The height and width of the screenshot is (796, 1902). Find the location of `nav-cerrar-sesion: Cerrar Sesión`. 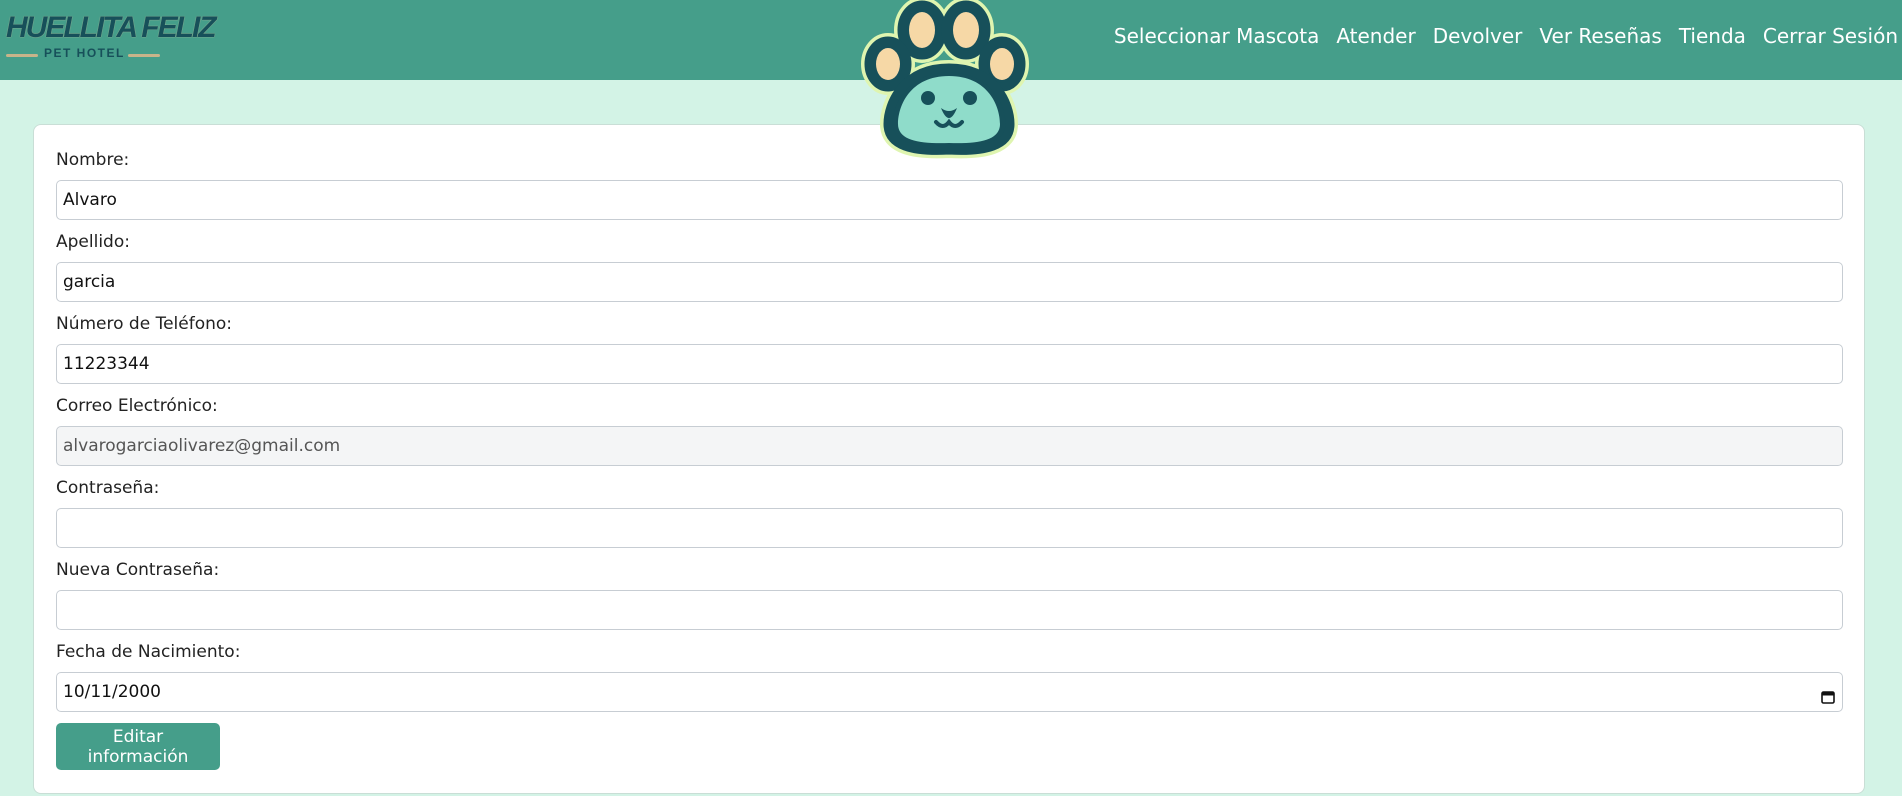

nav-cerrar-sesion: Cerrar Sesión is located at coordinates (1830, 36).